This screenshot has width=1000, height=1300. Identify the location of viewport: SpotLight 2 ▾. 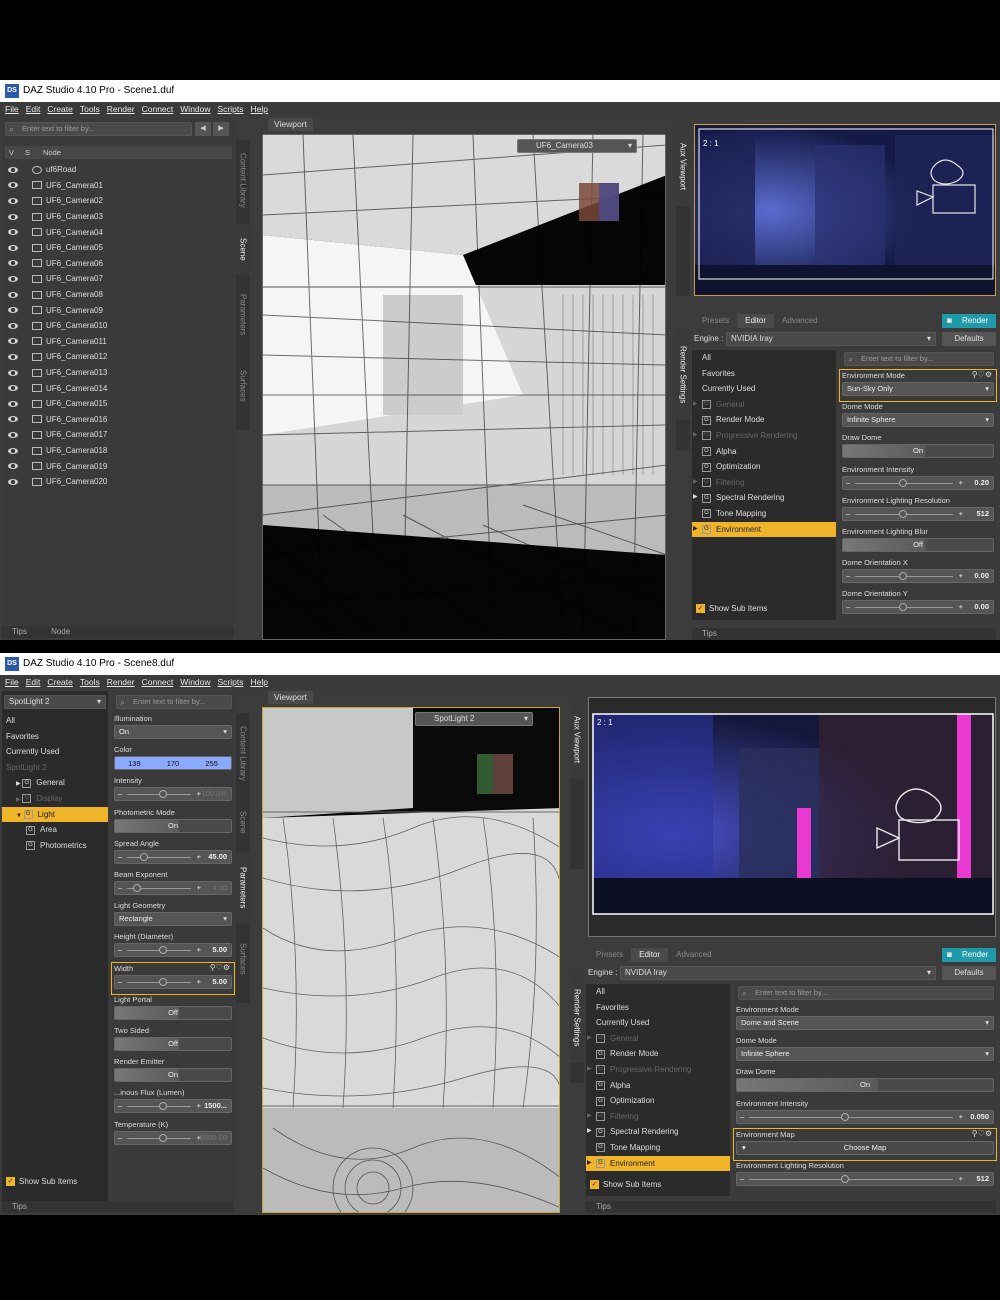
(411, 960).